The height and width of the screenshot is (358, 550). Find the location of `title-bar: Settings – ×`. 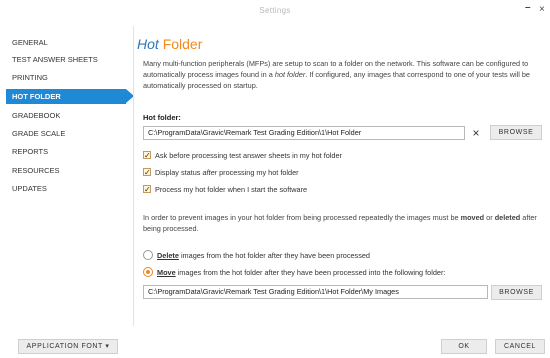

title-bar: Settings – × is located at coordinates (275, 12).